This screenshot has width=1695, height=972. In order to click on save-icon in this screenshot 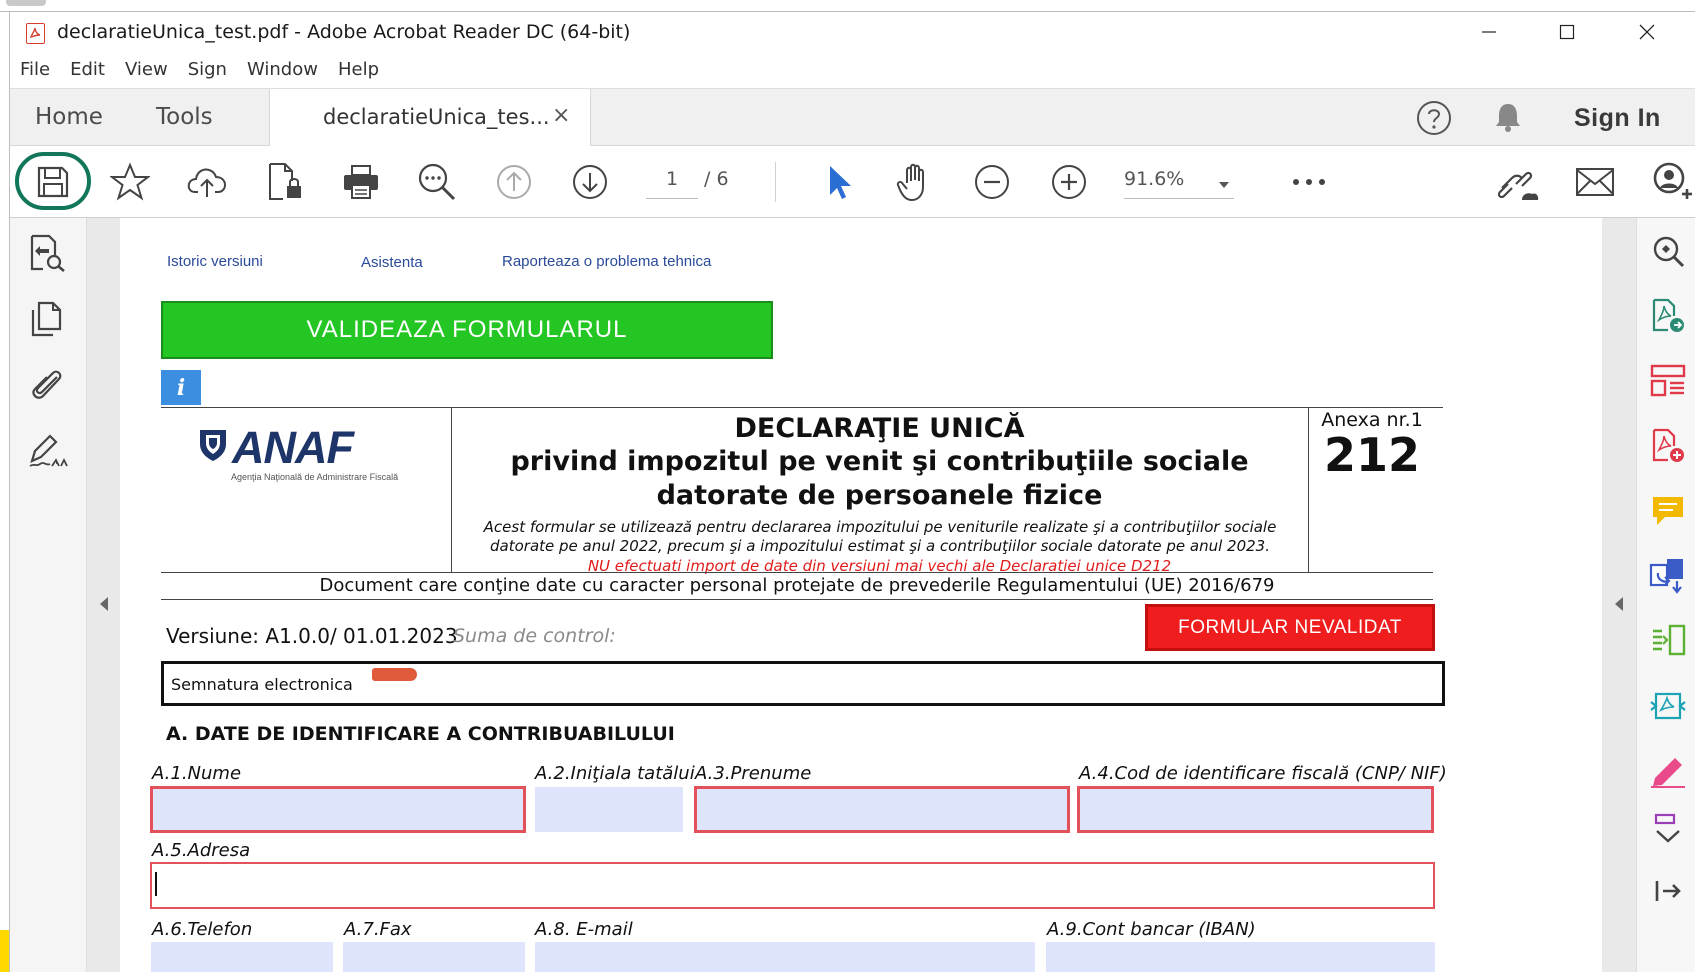, I will do `click(53, 182)`.